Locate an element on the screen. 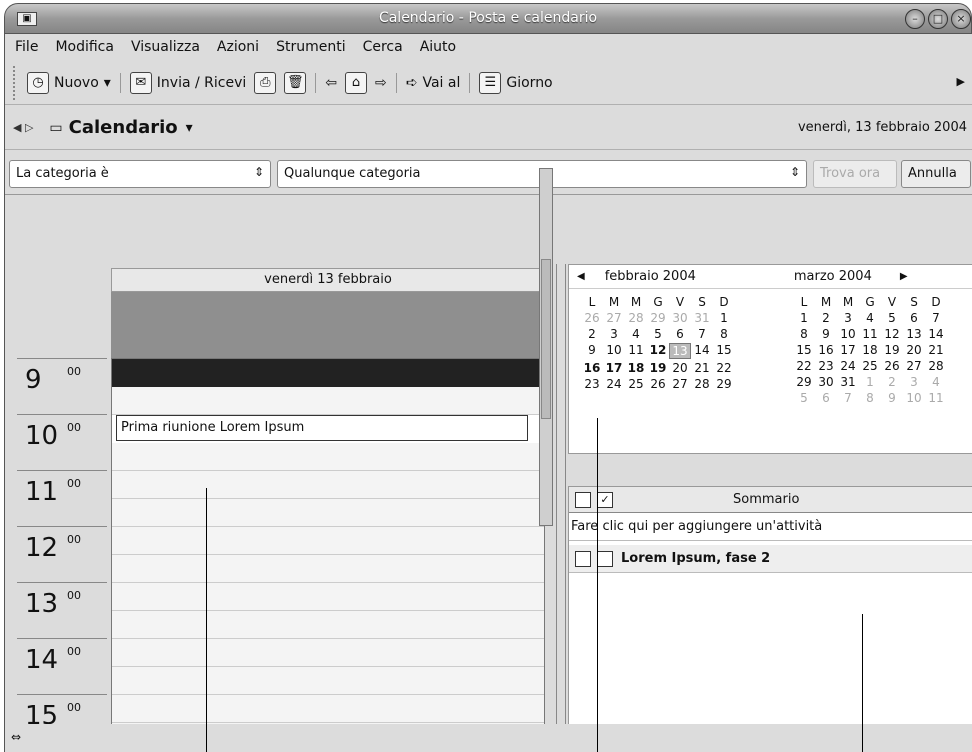 This screenshot has height=752, width=972. nav-back-forward-icon: ◀ ▷ is located at coordinates (23, 127).